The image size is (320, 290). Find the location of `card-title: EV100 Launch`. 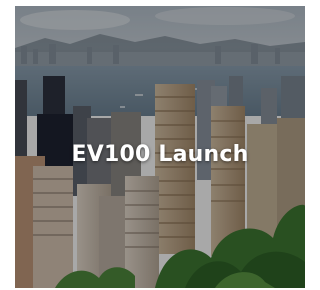

card-title: EV100 Launch is located at coordinates (160, 154).